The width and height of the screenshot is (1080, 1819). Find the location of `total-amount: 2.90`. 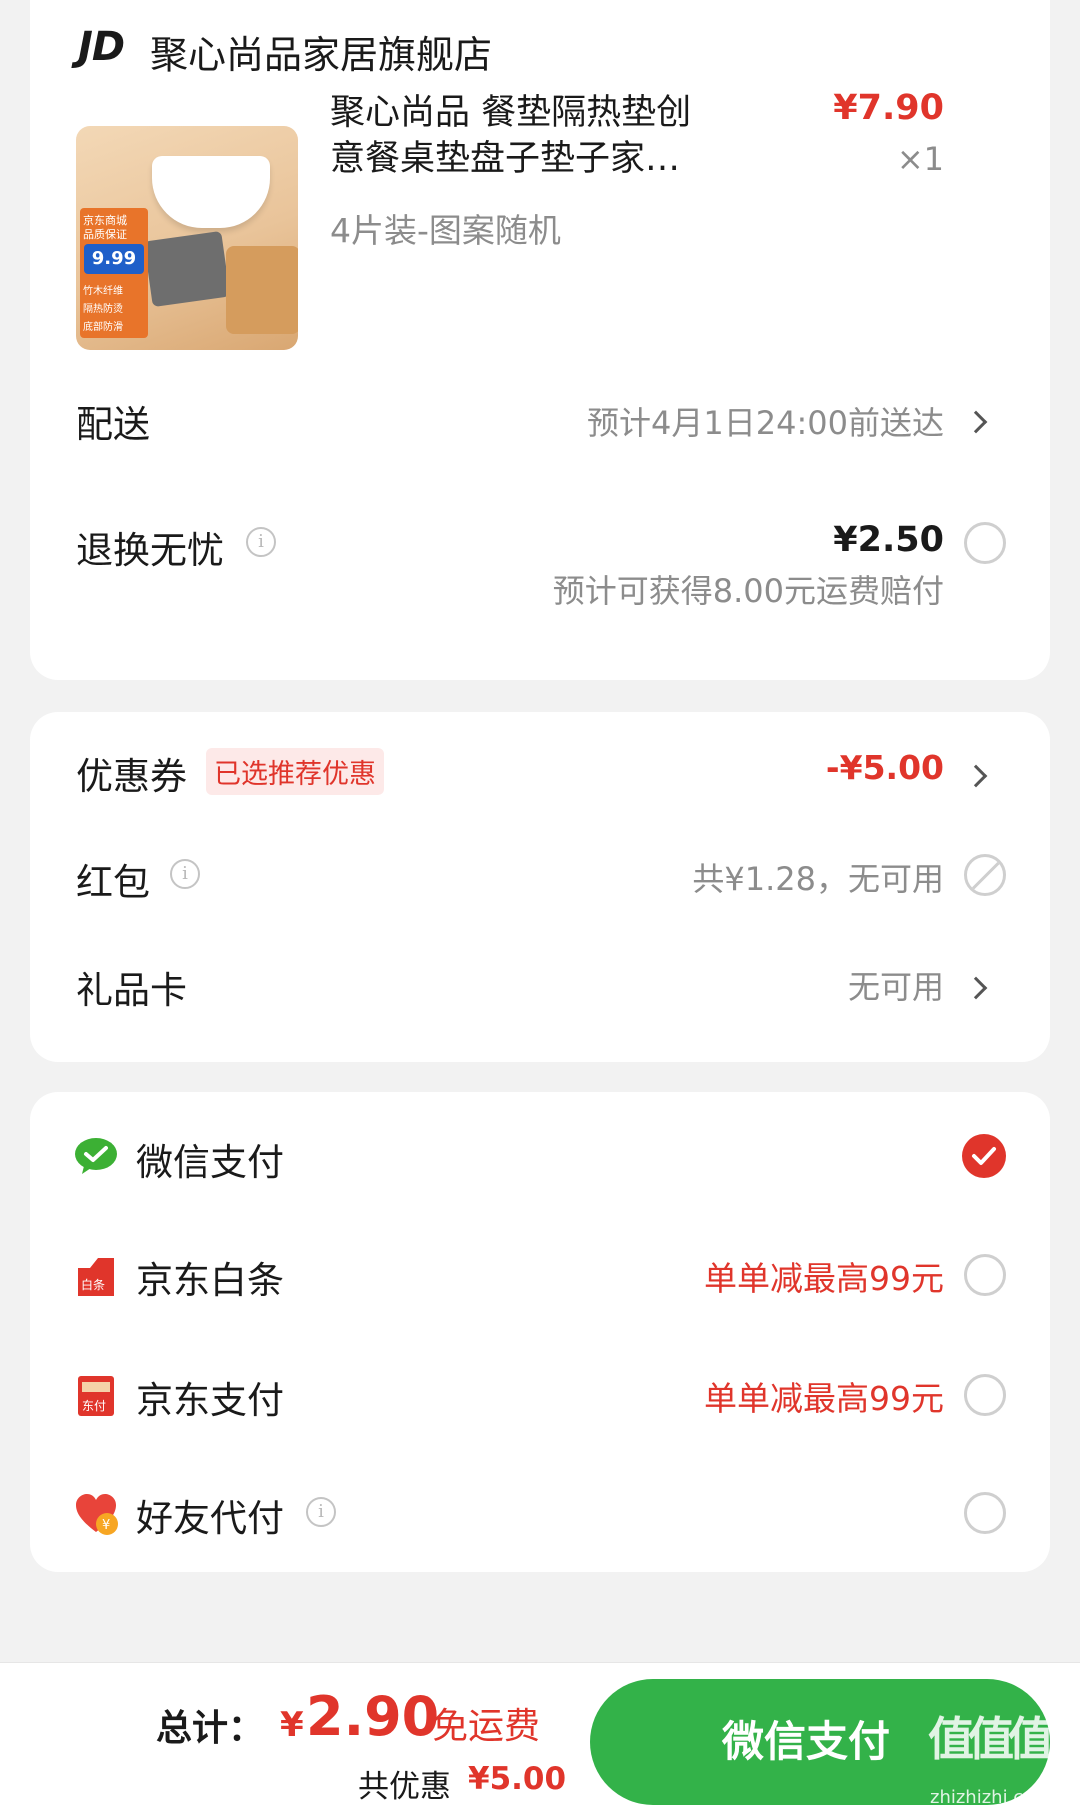

total-amount: 2.90 is located at coordinates (373, 1716).